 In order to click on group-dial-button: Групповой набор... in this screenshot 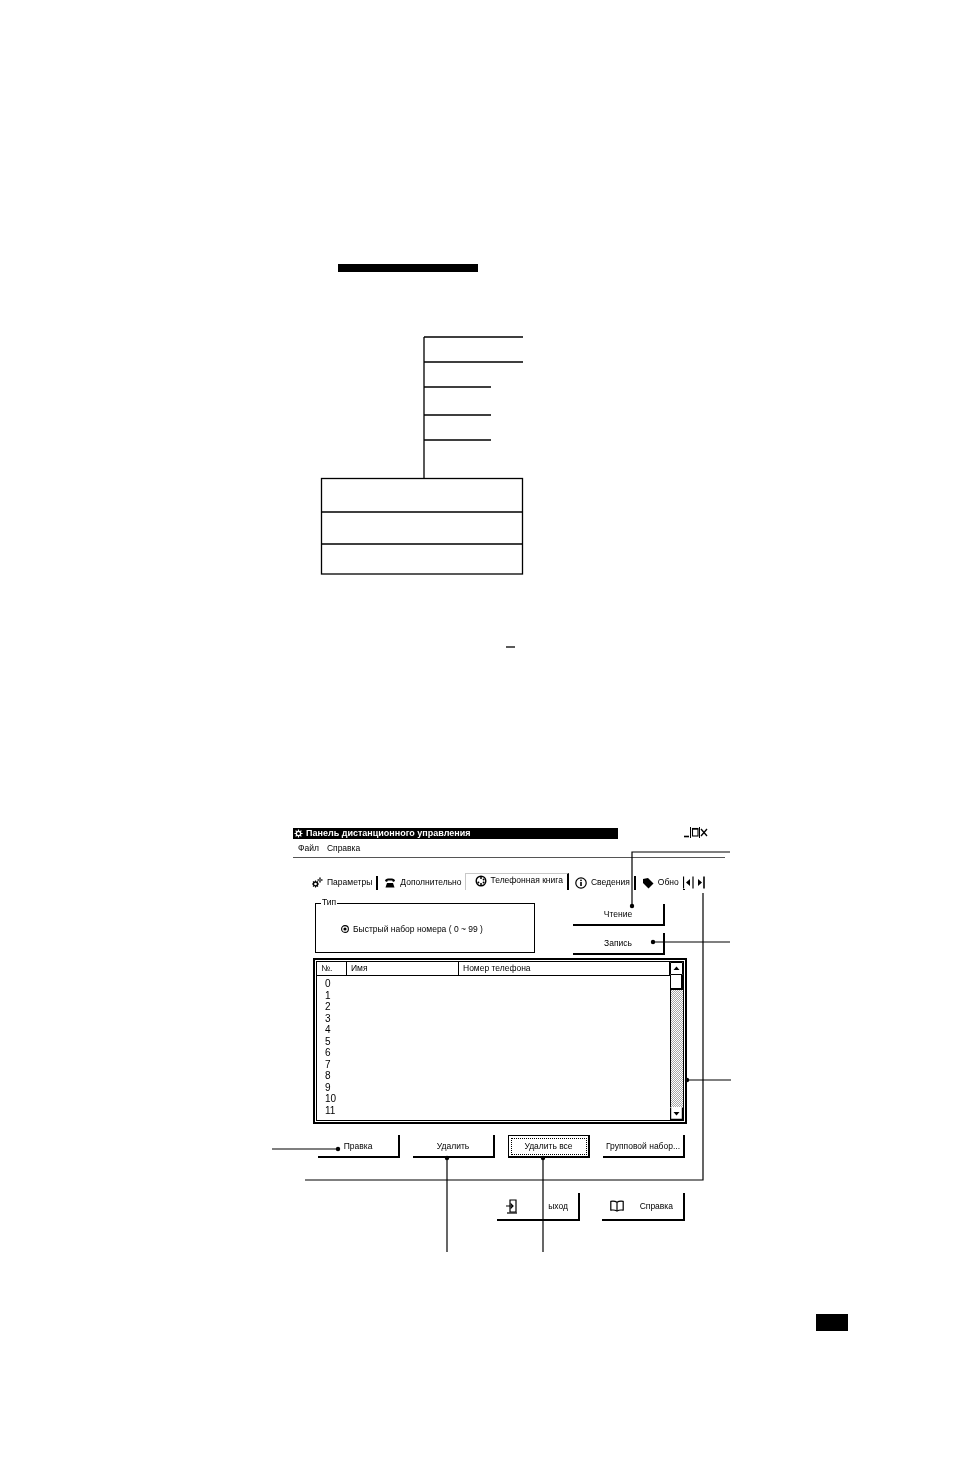, I will do `click(644, 1146)`.